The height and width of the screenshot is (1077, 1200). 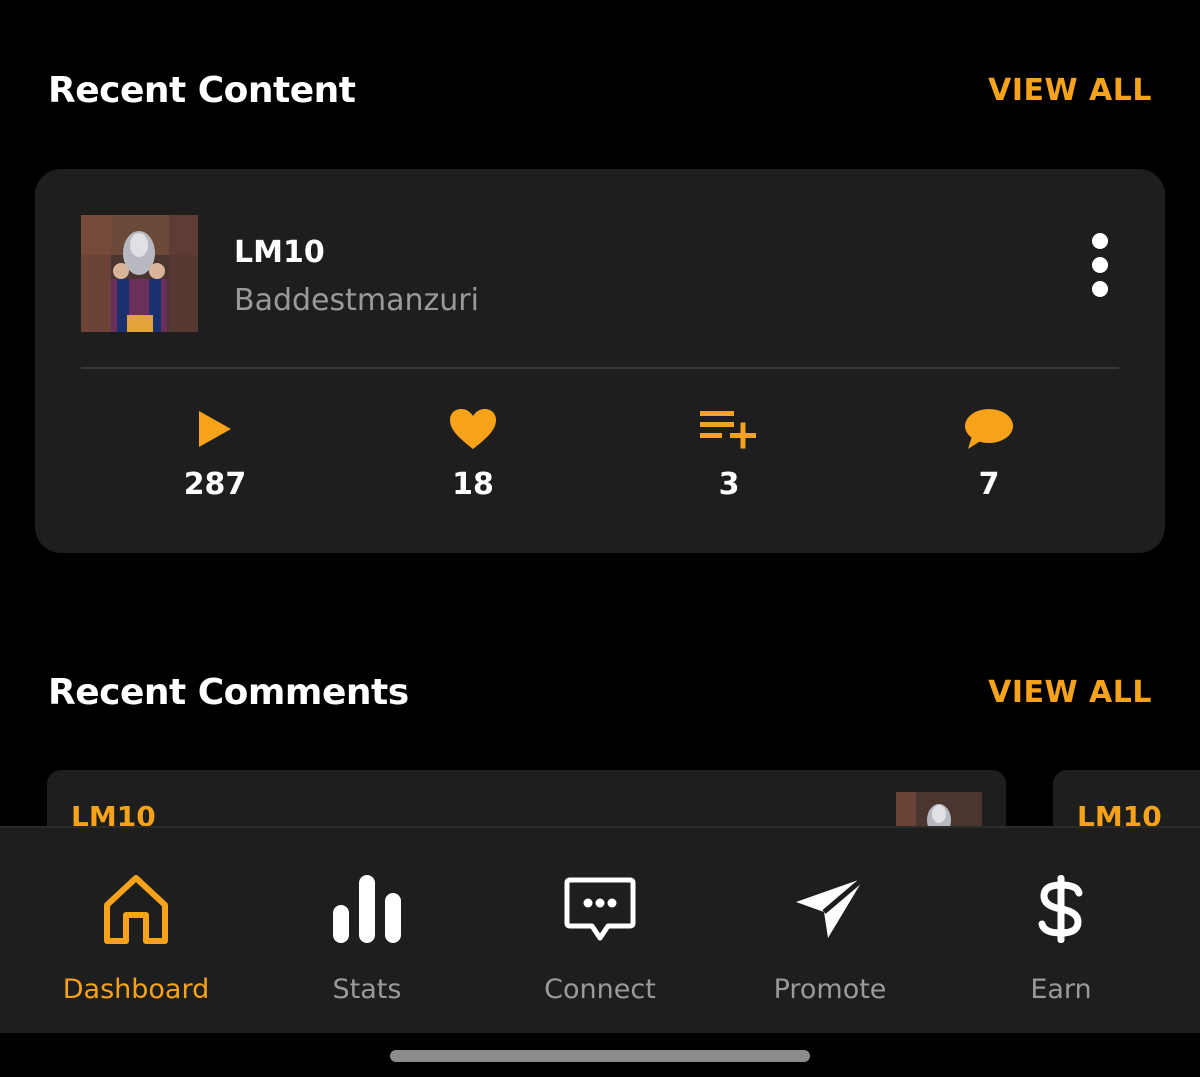 What do you see at coordinates (600, 368) in the screenshot?
I see `card-divider` at bounding box center [600, 368].